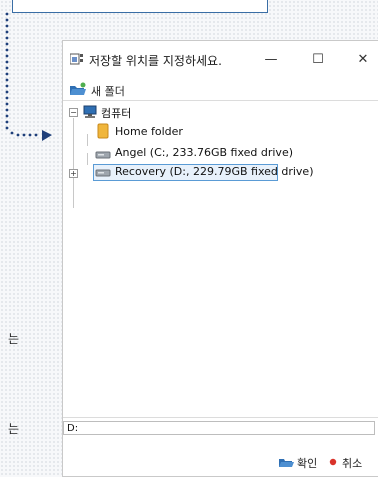  I want to click on dialog-title: 저장할 위치를 지정하세요., so click(155, 61).